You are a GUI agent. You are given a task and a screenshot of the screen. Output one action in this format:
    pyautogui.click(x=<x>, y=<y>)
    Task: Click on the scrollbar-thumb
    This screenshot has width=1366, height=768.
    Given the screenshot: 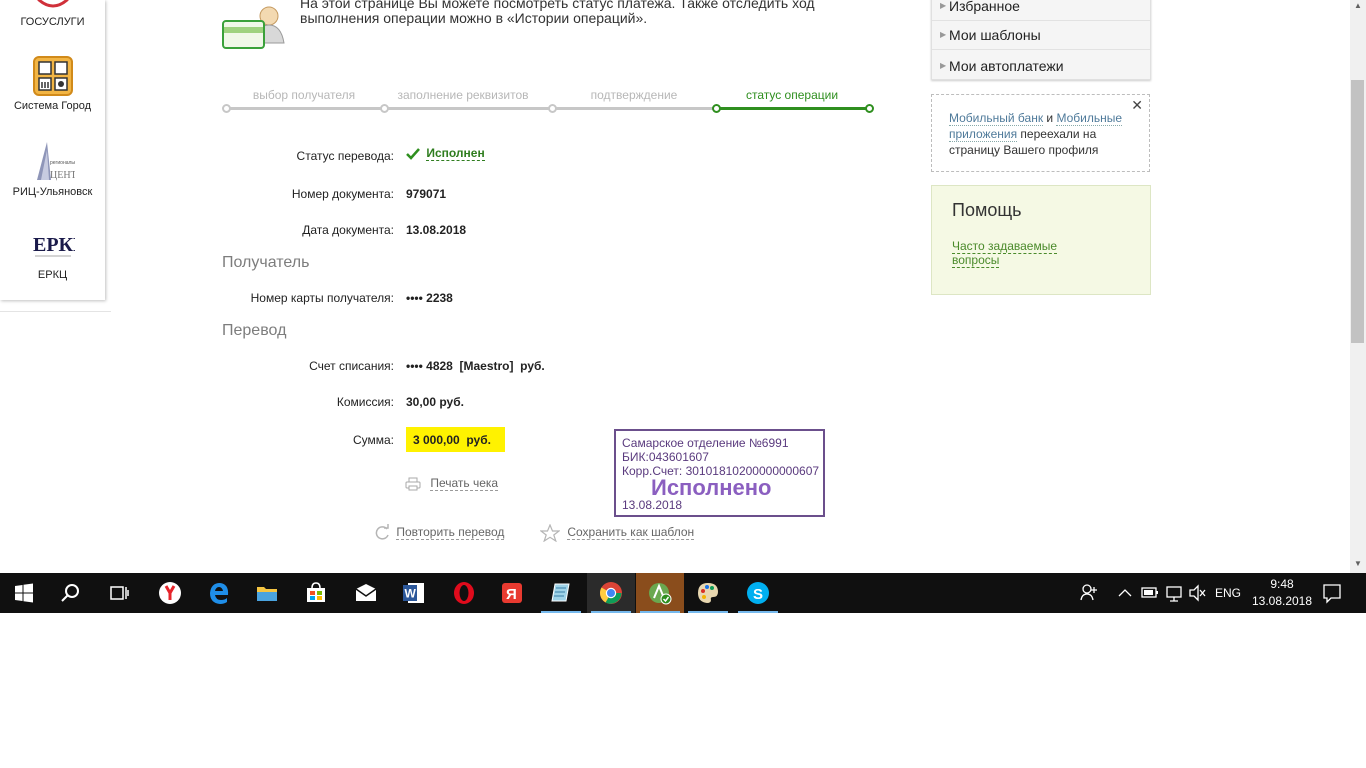 What is the action you would take?
    pyautogui.click(x=1357, y=211)
    